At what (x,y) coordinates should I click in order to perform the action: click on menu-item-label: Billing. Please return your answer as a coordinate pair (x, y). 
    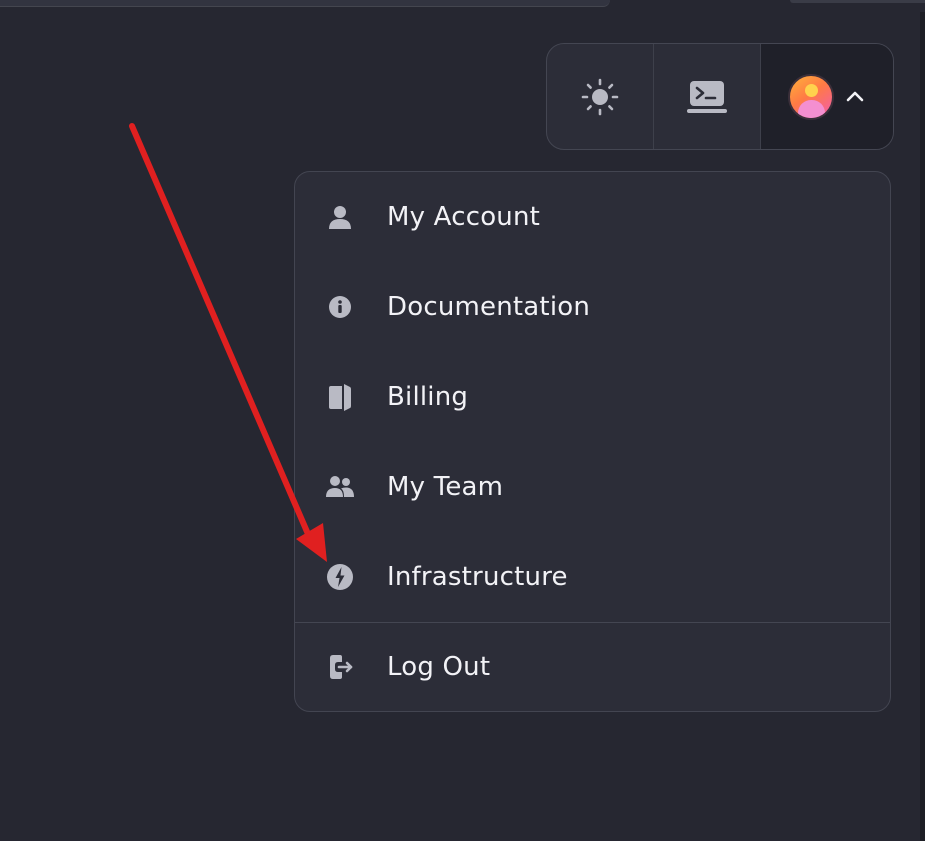
    Looking at the image, I should click on (428, 397).